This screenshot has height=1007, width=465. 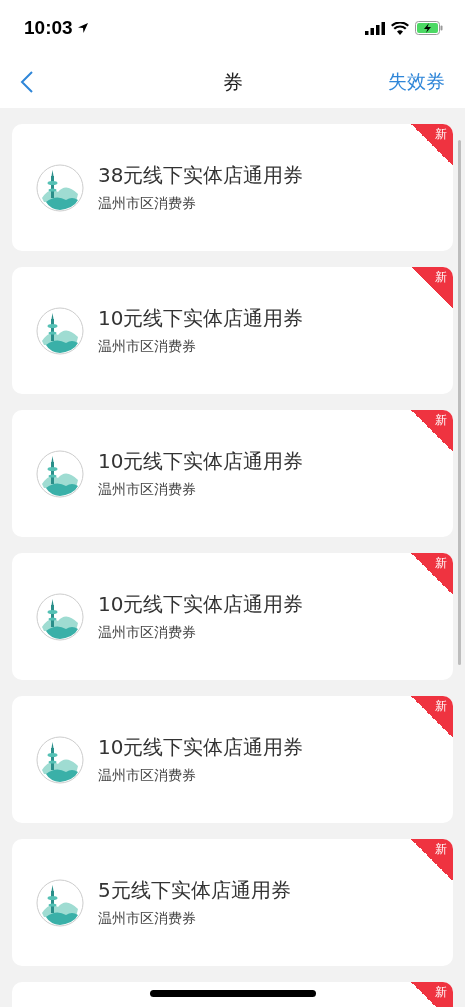 I want to click on status-time: 10:03, so click(x=48, y=28).